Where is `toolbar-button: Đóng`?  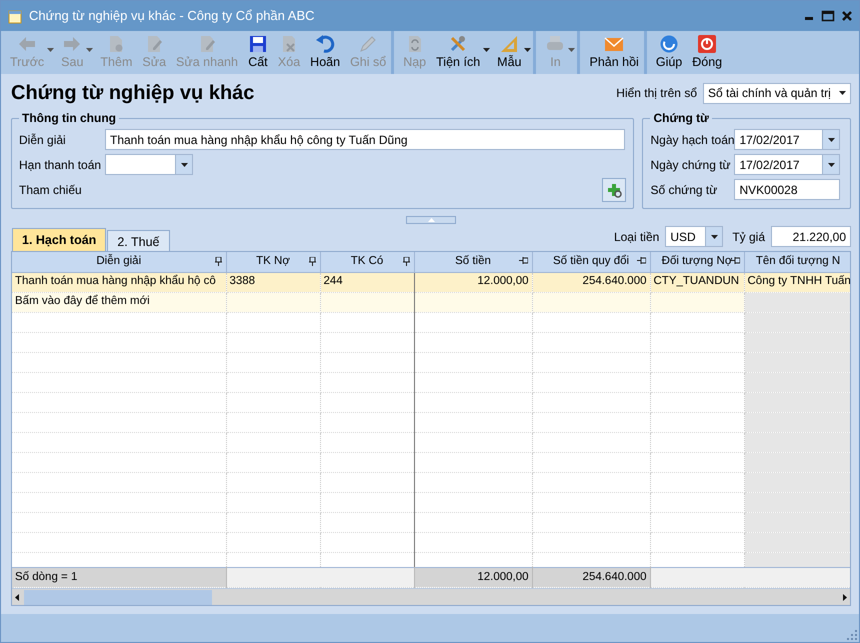
toolbar-button: Đóng is located at coordinates (707, 52).